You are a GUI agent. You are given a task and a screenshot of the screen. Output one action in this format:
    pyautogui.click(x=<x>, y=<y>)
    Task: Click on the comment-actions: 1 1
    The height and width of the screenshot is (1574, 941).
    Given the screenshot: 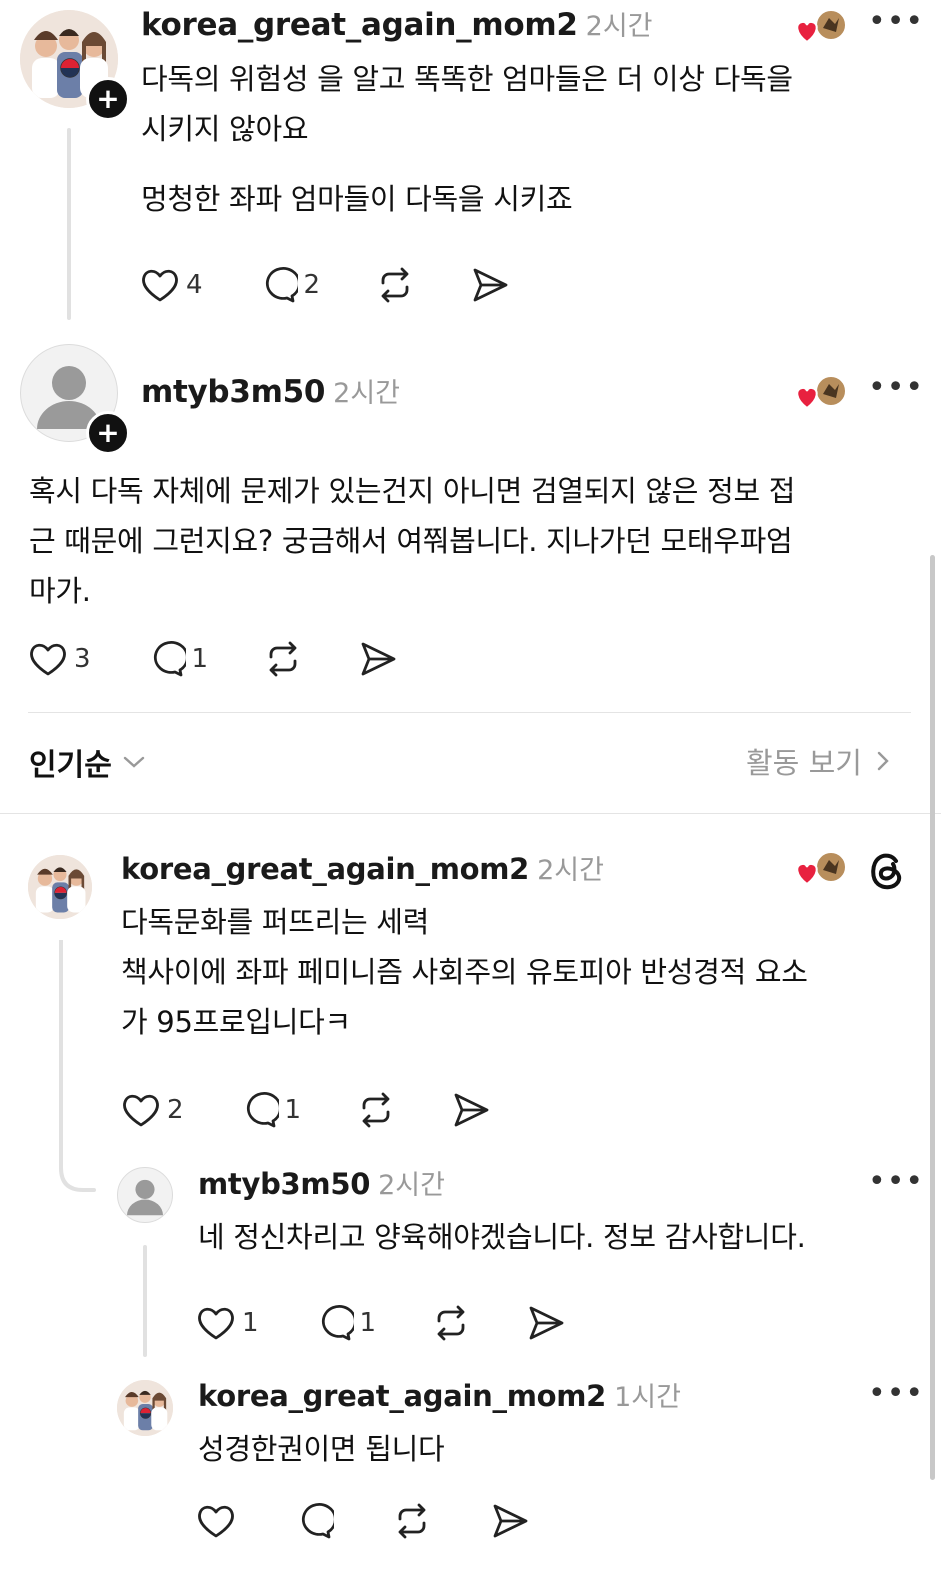 What is the action you would take?
    pyautogui.click(x=408, y=1323)
    